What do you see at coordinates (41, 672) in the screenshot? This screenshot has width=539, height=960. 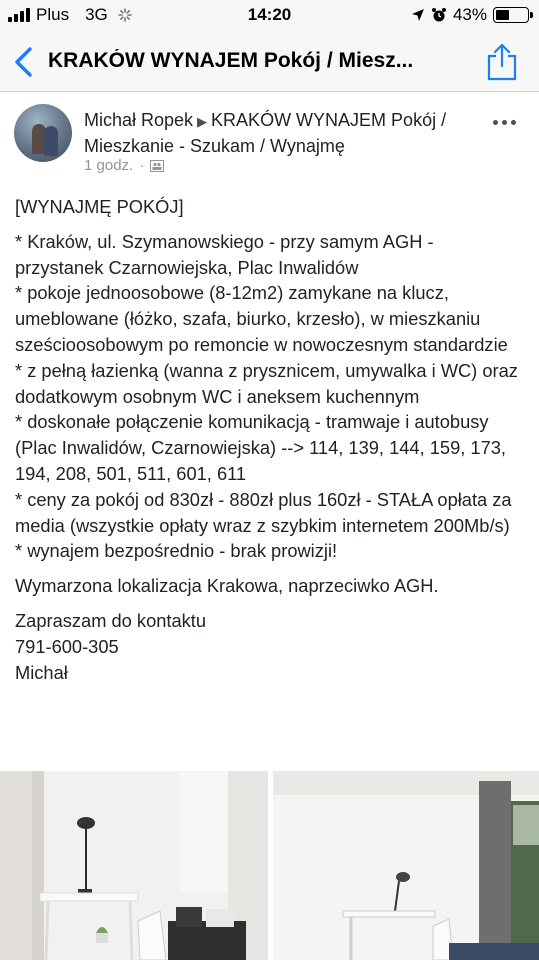 I see `signature: Michał` at bounding box center [41, 672].